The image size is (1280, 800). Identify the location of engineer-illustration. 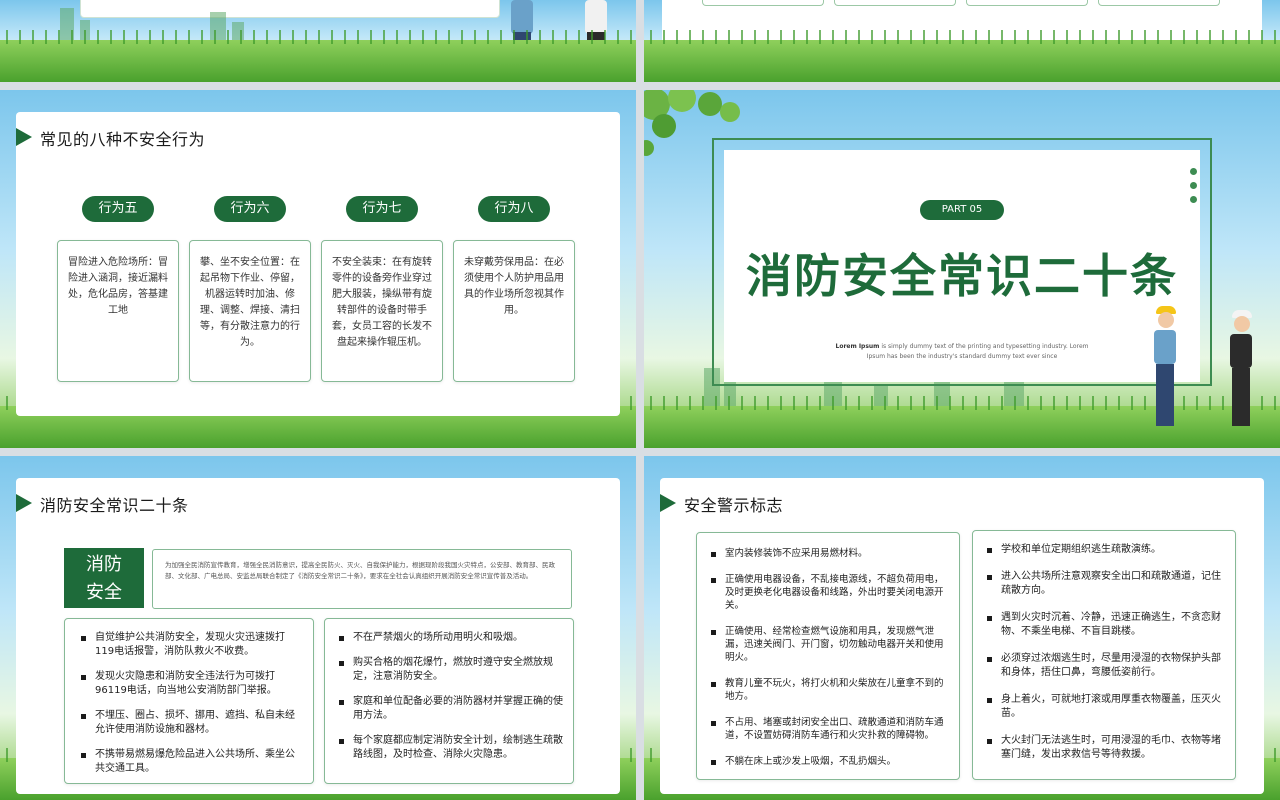
(1242, 375).